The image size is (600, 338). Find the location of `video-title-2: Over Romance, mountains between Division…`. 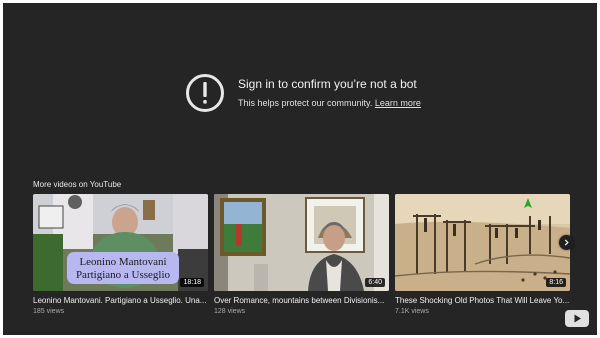

video-title-2: Over Romance, mountains between Division… is located at coordinates (301, 301).